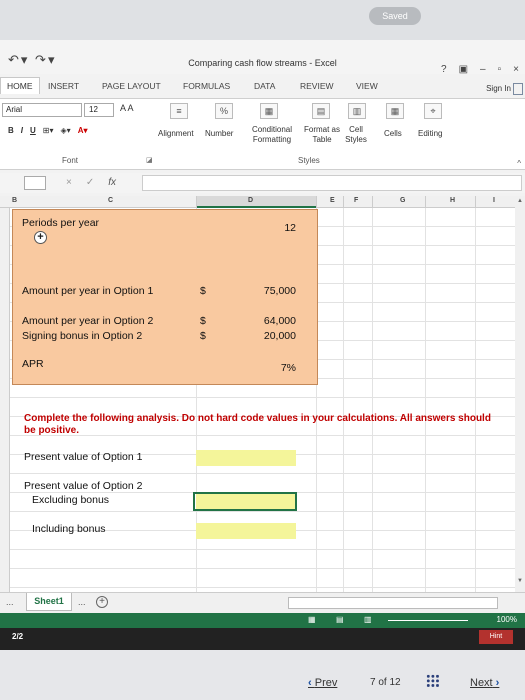  I want to click on font-size-box: 12, so click(99, 110).